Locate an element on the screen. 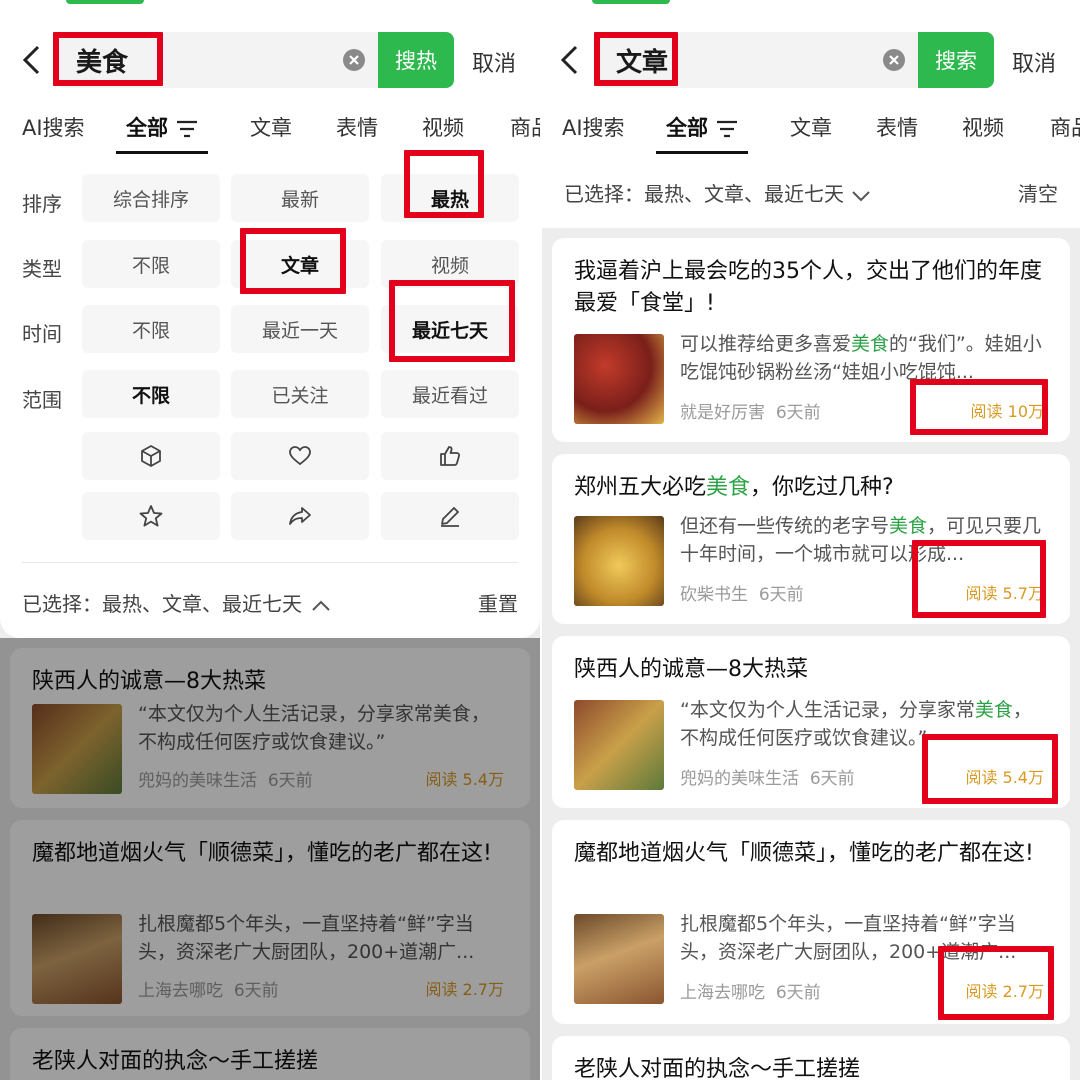 Image resolution: width=1080 pixels, height=1080 pixels. cube-icon is located at coordinates (151, 456).